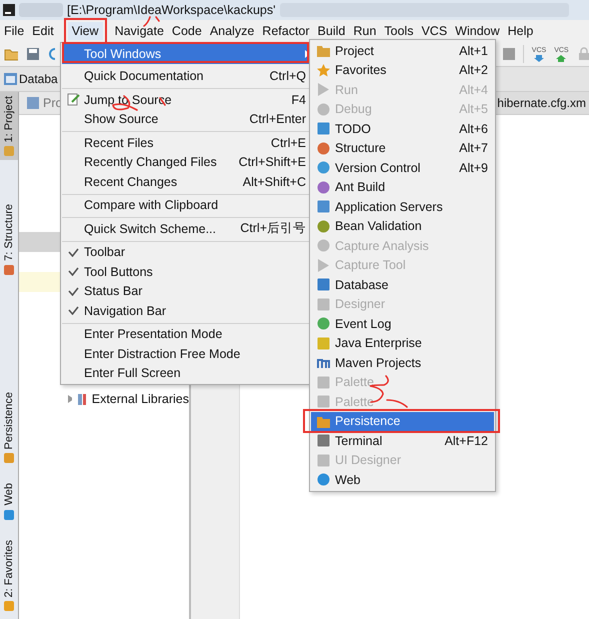 This screenshot has width=589, height=619. Describe the element at coordinates (41, 10) in the screenshot. I see `blurred-text` at that location.